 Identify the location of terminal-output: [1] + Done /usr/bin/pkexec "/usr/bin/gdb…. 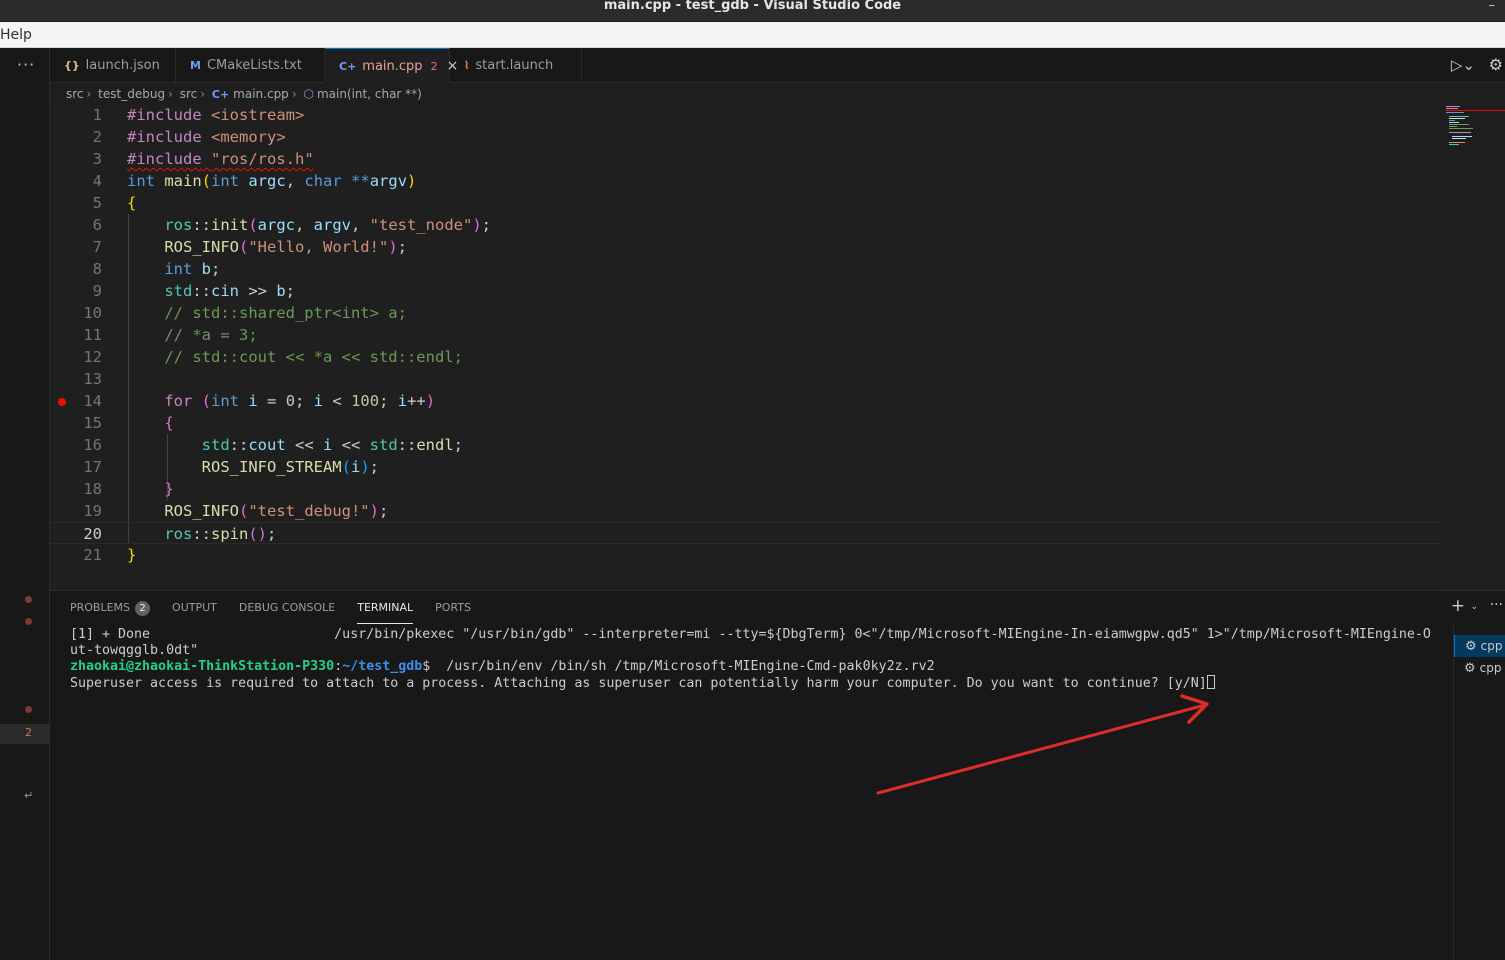
(760, 659).